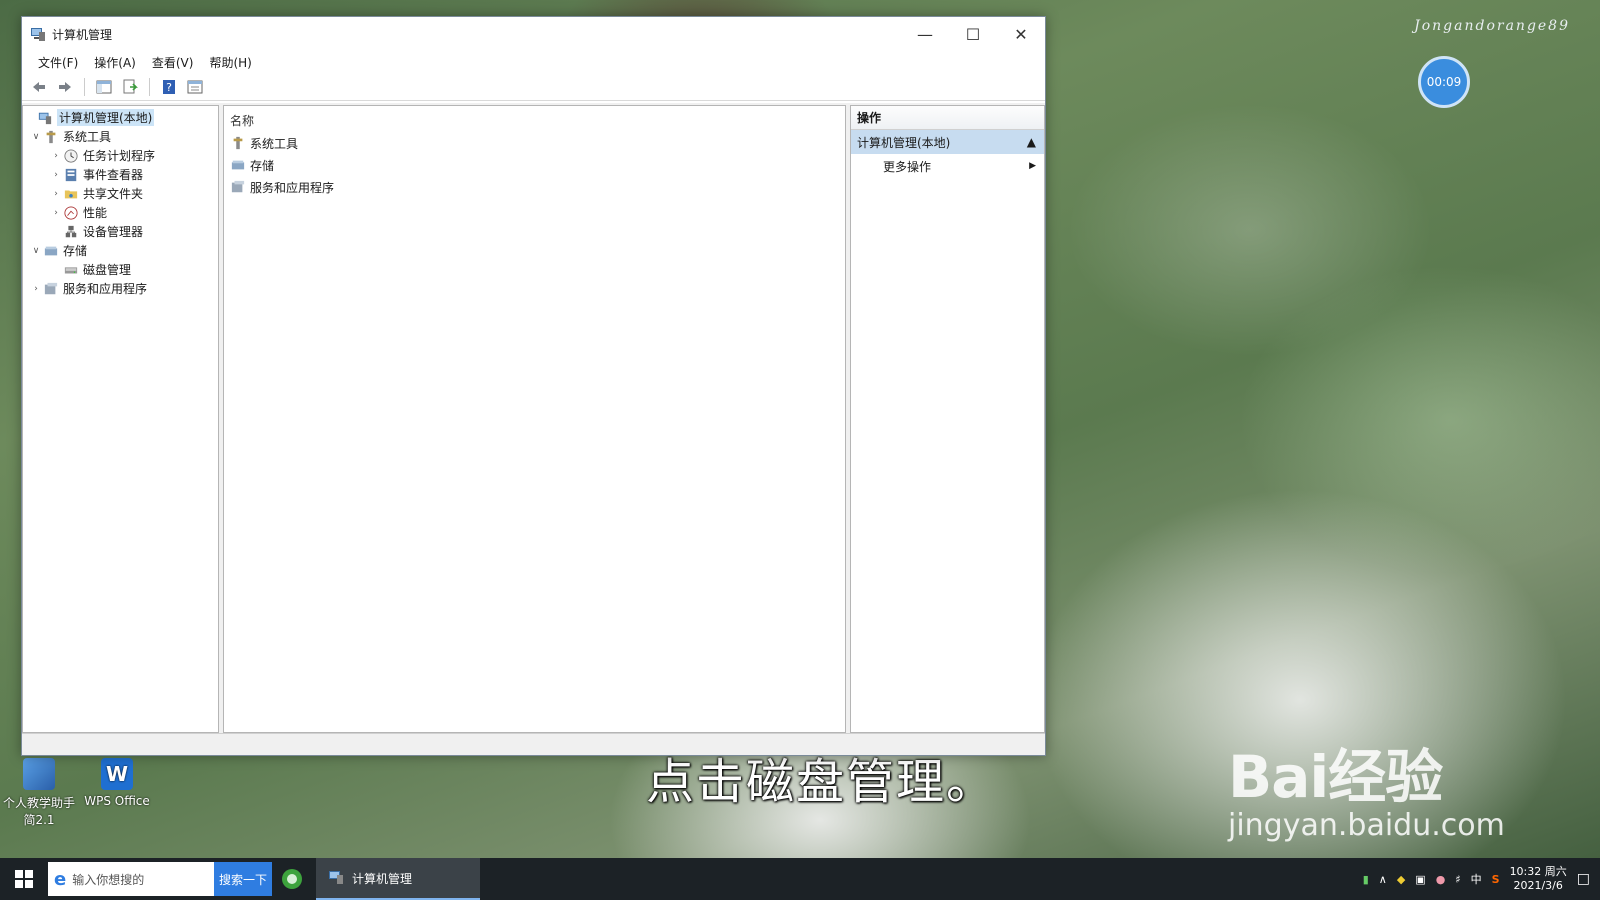 The image size is (1600, 900). I want to click on chevron-up-icon: ∧, so click(1383, 879).